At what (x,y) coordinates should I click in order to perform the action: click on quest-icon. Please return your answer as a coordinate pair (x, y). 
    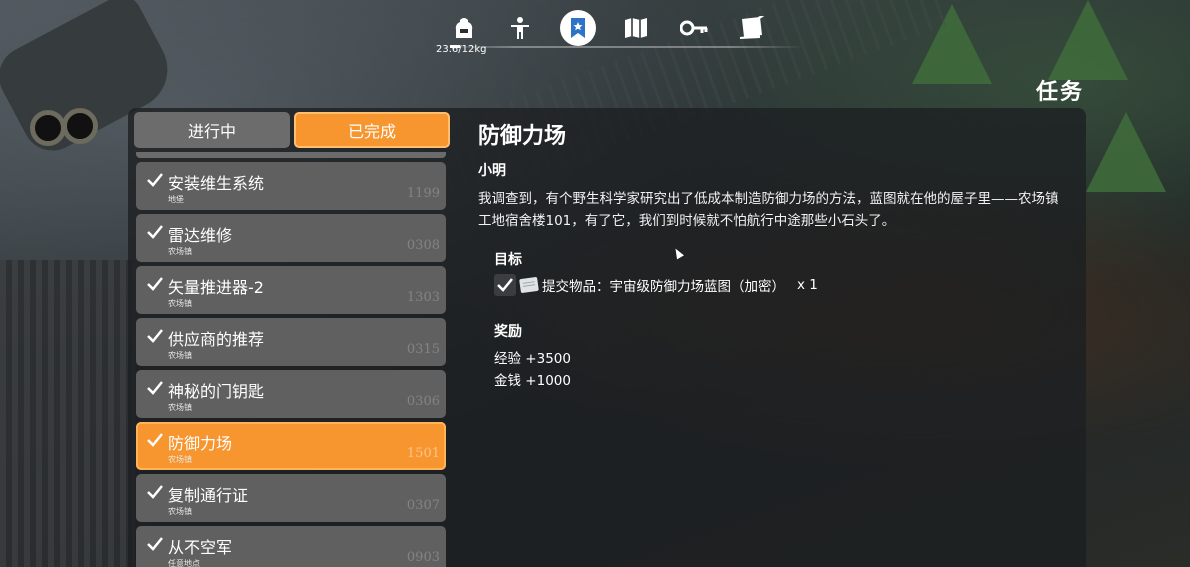
    Looking at the image, I should click on (578, 28).